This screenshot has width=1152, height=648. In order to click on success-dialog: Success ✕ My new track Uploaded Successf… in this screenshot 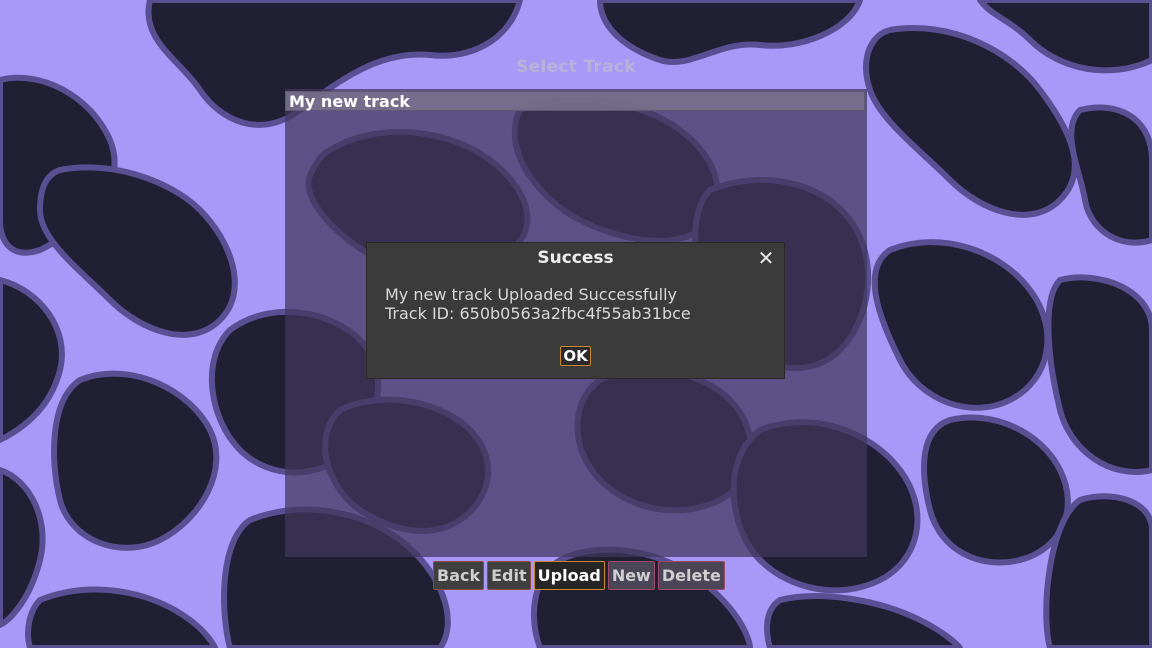, I will do `click(575, 310)`.